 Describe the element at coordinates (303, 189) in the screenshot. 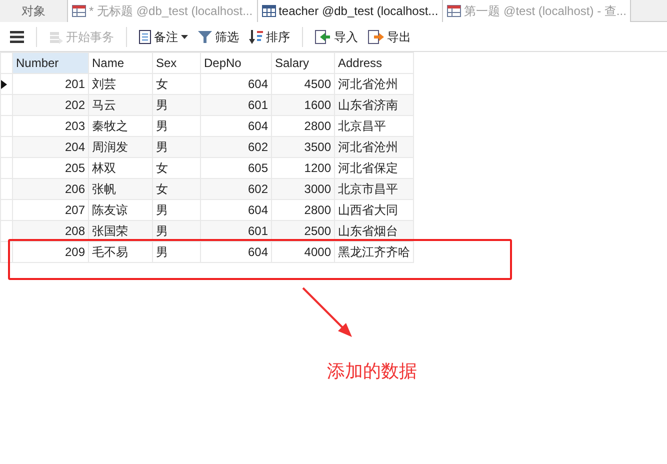

I see `table-cell: 3000` at that location.